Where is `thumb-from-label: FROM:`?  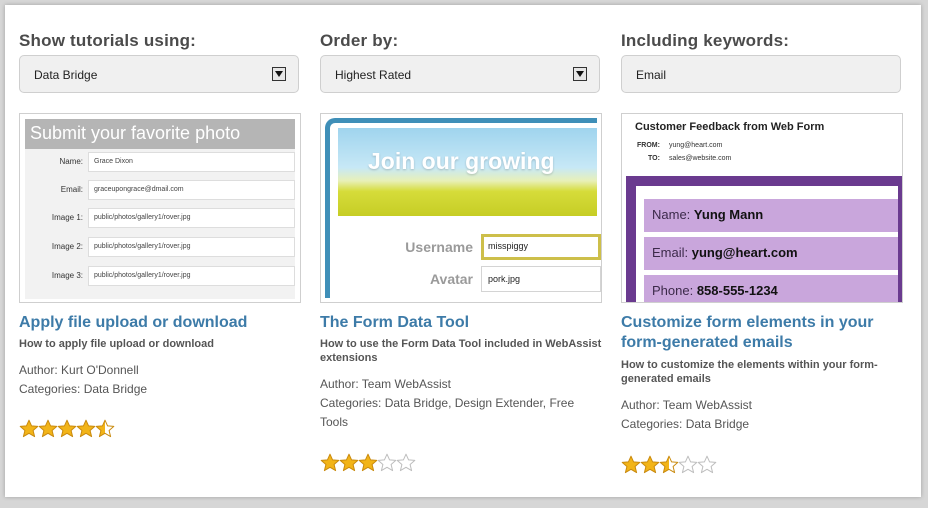 thumb-from-label: FROM: is located at coordinates (648, 145).